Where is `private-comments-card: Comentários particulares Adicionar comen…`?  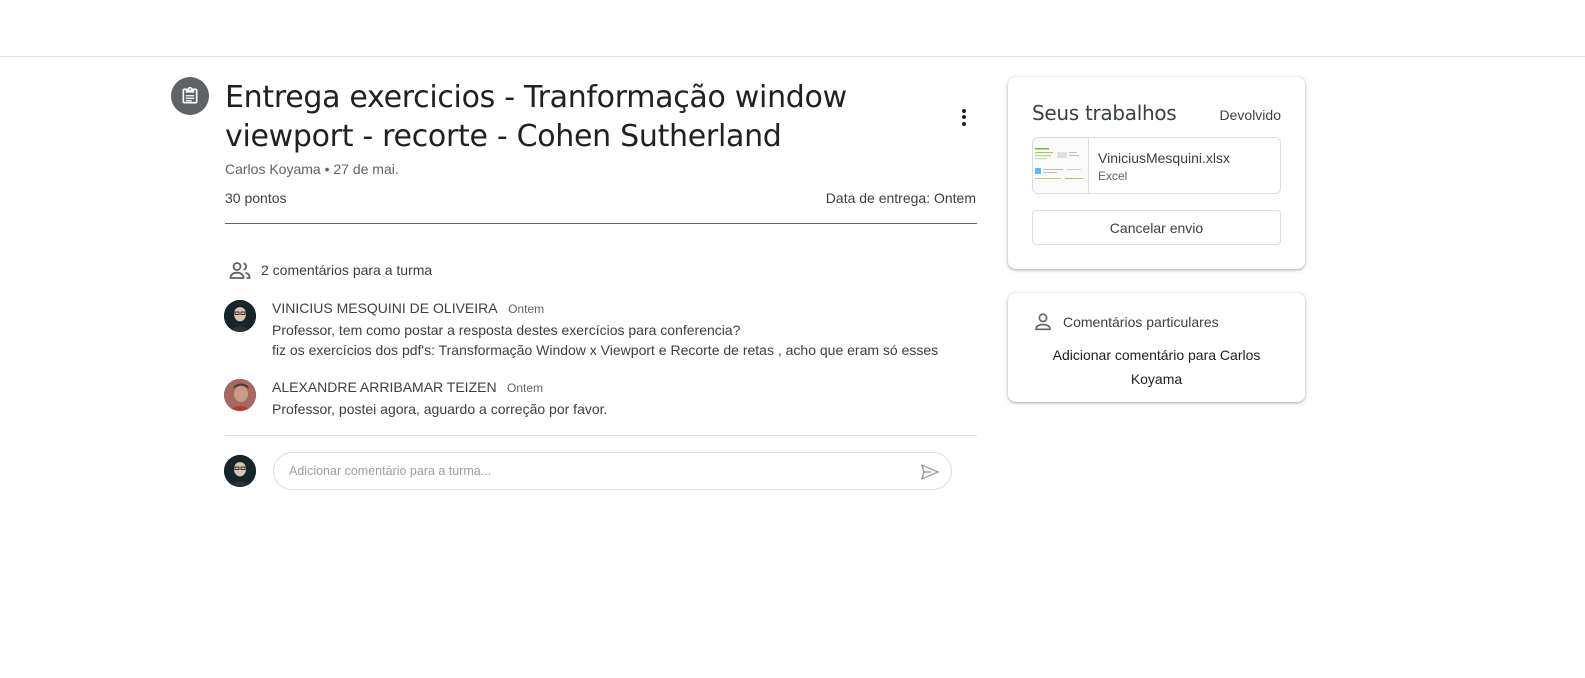
private-comments-card: Comentários particulares Adicionar comen… is located at coordinates (1156, 347).